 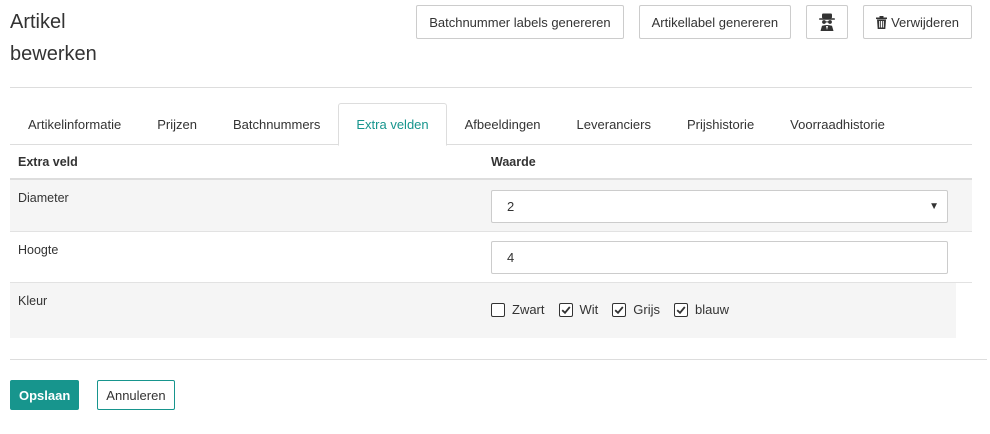 What do you see at coordinates (48, 161) in the screenshot?
I see `column-header-field: Extra veld` at bounding box center [48, 161].